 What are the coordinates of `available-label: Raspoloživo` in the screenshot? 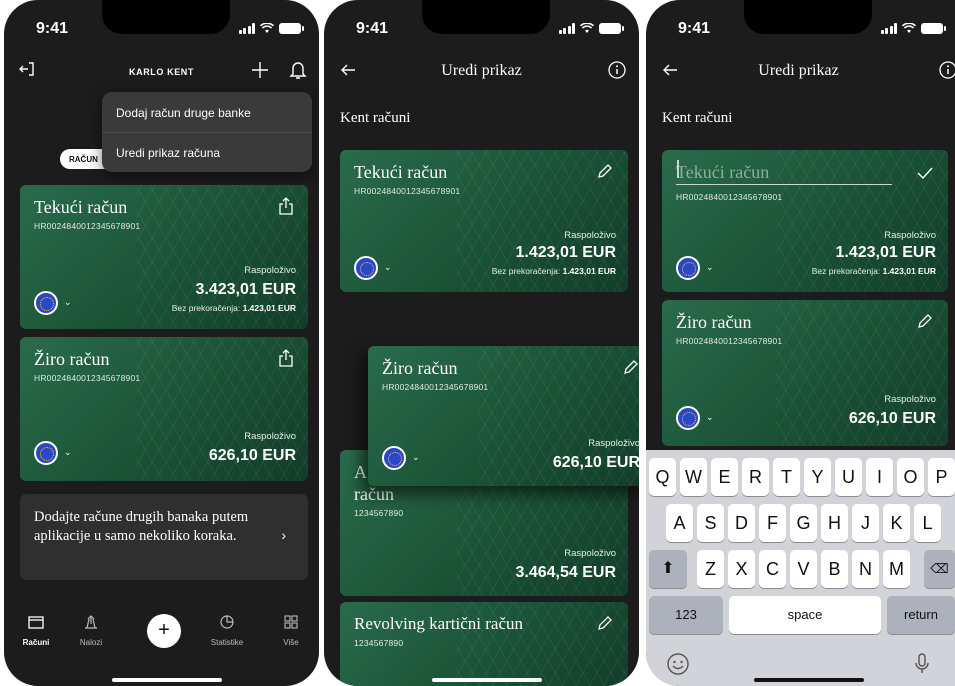 It's located at (590, 553).